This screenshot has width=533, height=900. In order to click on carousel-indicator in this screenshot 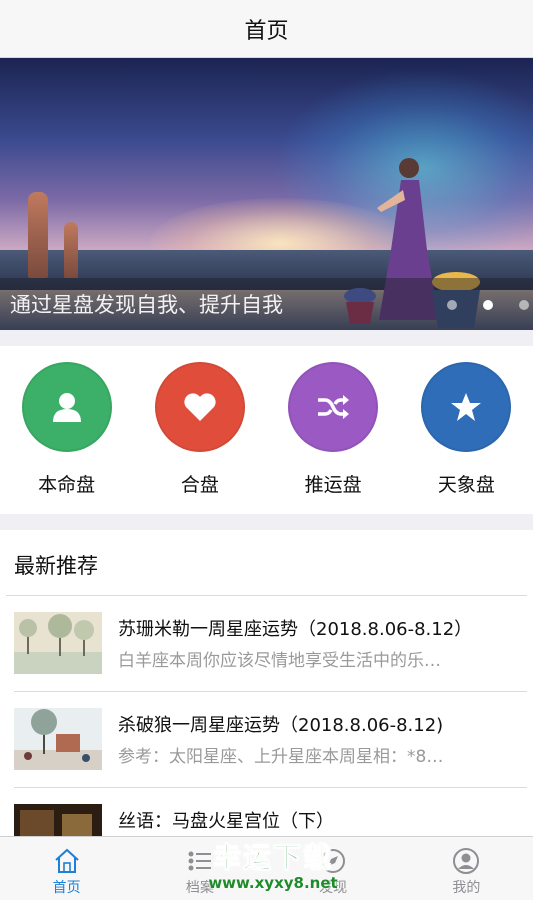, I will do `click(488, 305)`.